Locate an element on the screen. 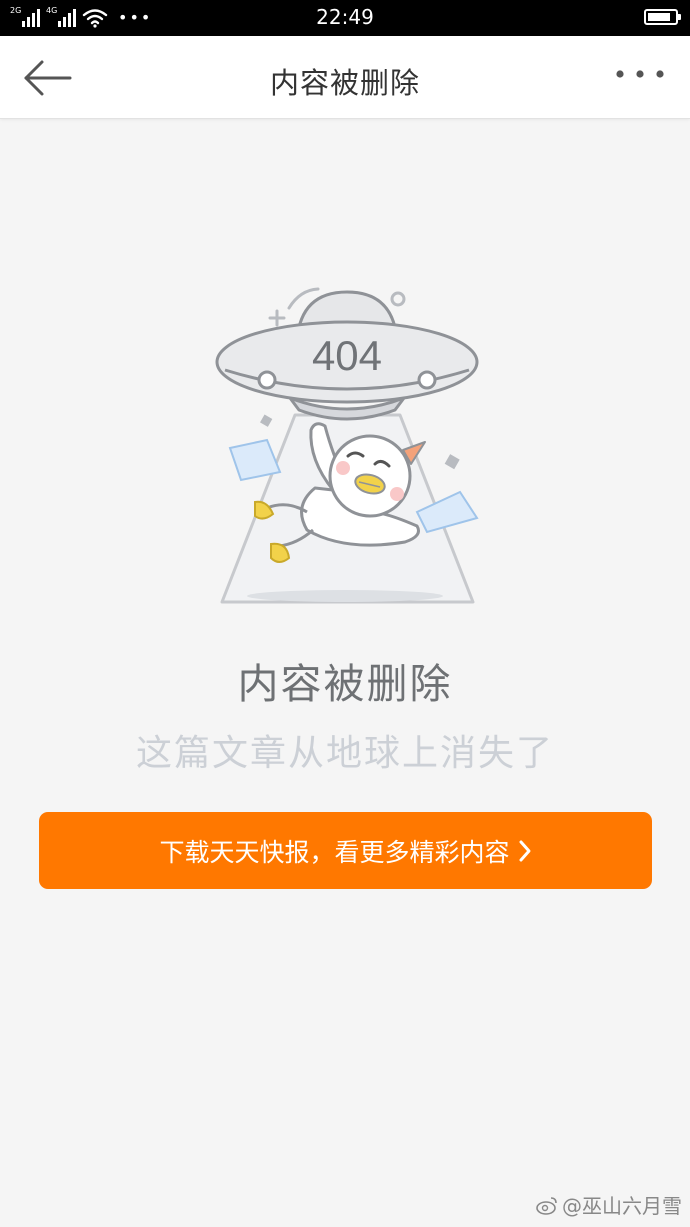  watermark-text: @巫山六月雪 is located at coordinates (622, 1206).